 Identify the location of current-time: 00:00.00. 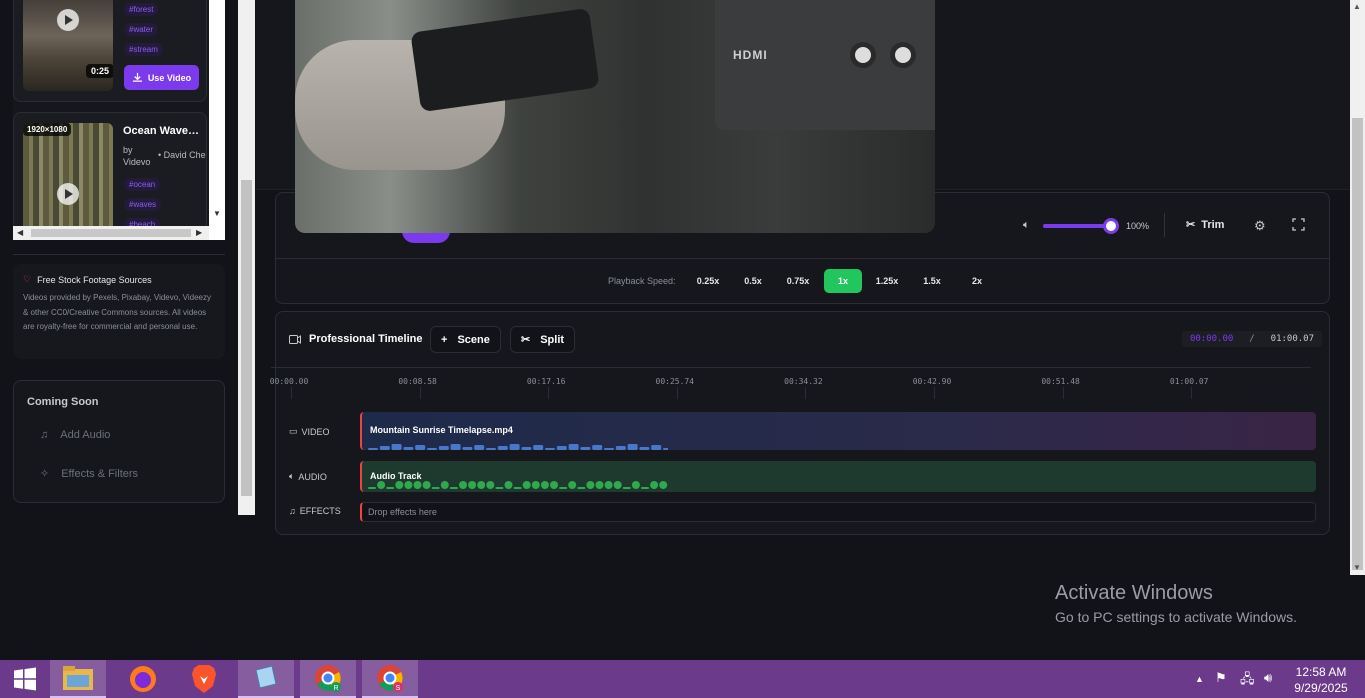
(1211, 339).